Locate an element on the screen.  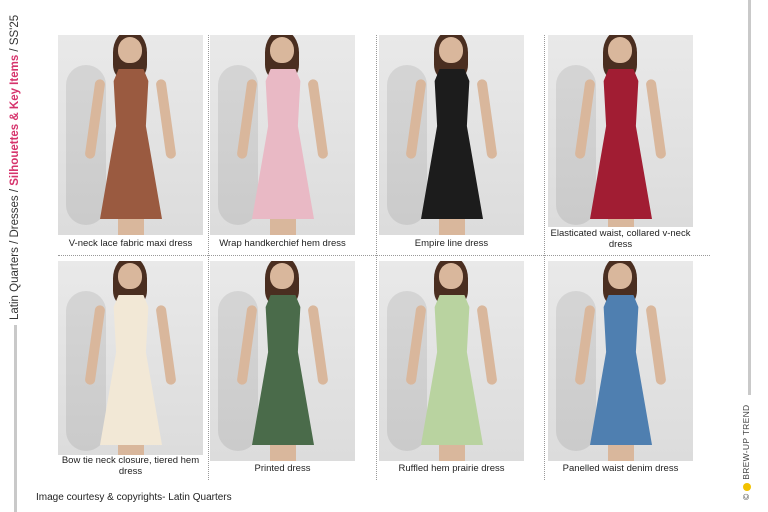
right-divider-bar is located at coordinates (749, 197).